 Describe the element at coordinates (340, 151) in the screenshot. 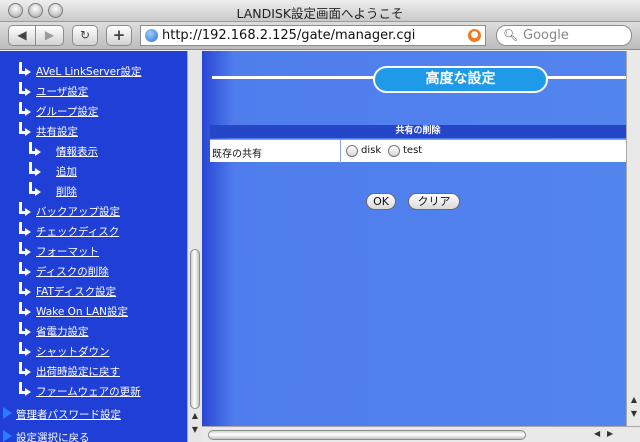

I see `cell-divider` at that location.